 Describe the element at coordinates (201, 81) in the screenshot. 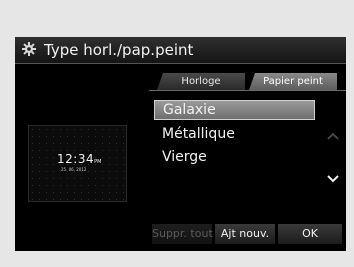

I see `tab-clock: Horloge` at that location.